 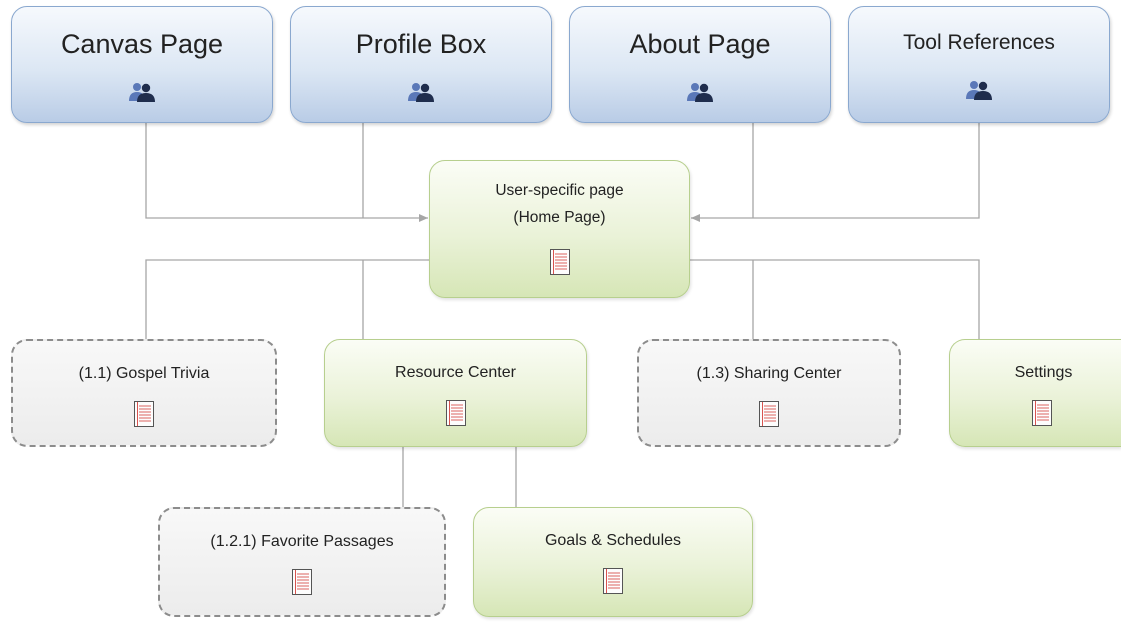 I want to click on node-gospel-trivia: (1.1) Gospel Trivia, so click(x=144, y=393).